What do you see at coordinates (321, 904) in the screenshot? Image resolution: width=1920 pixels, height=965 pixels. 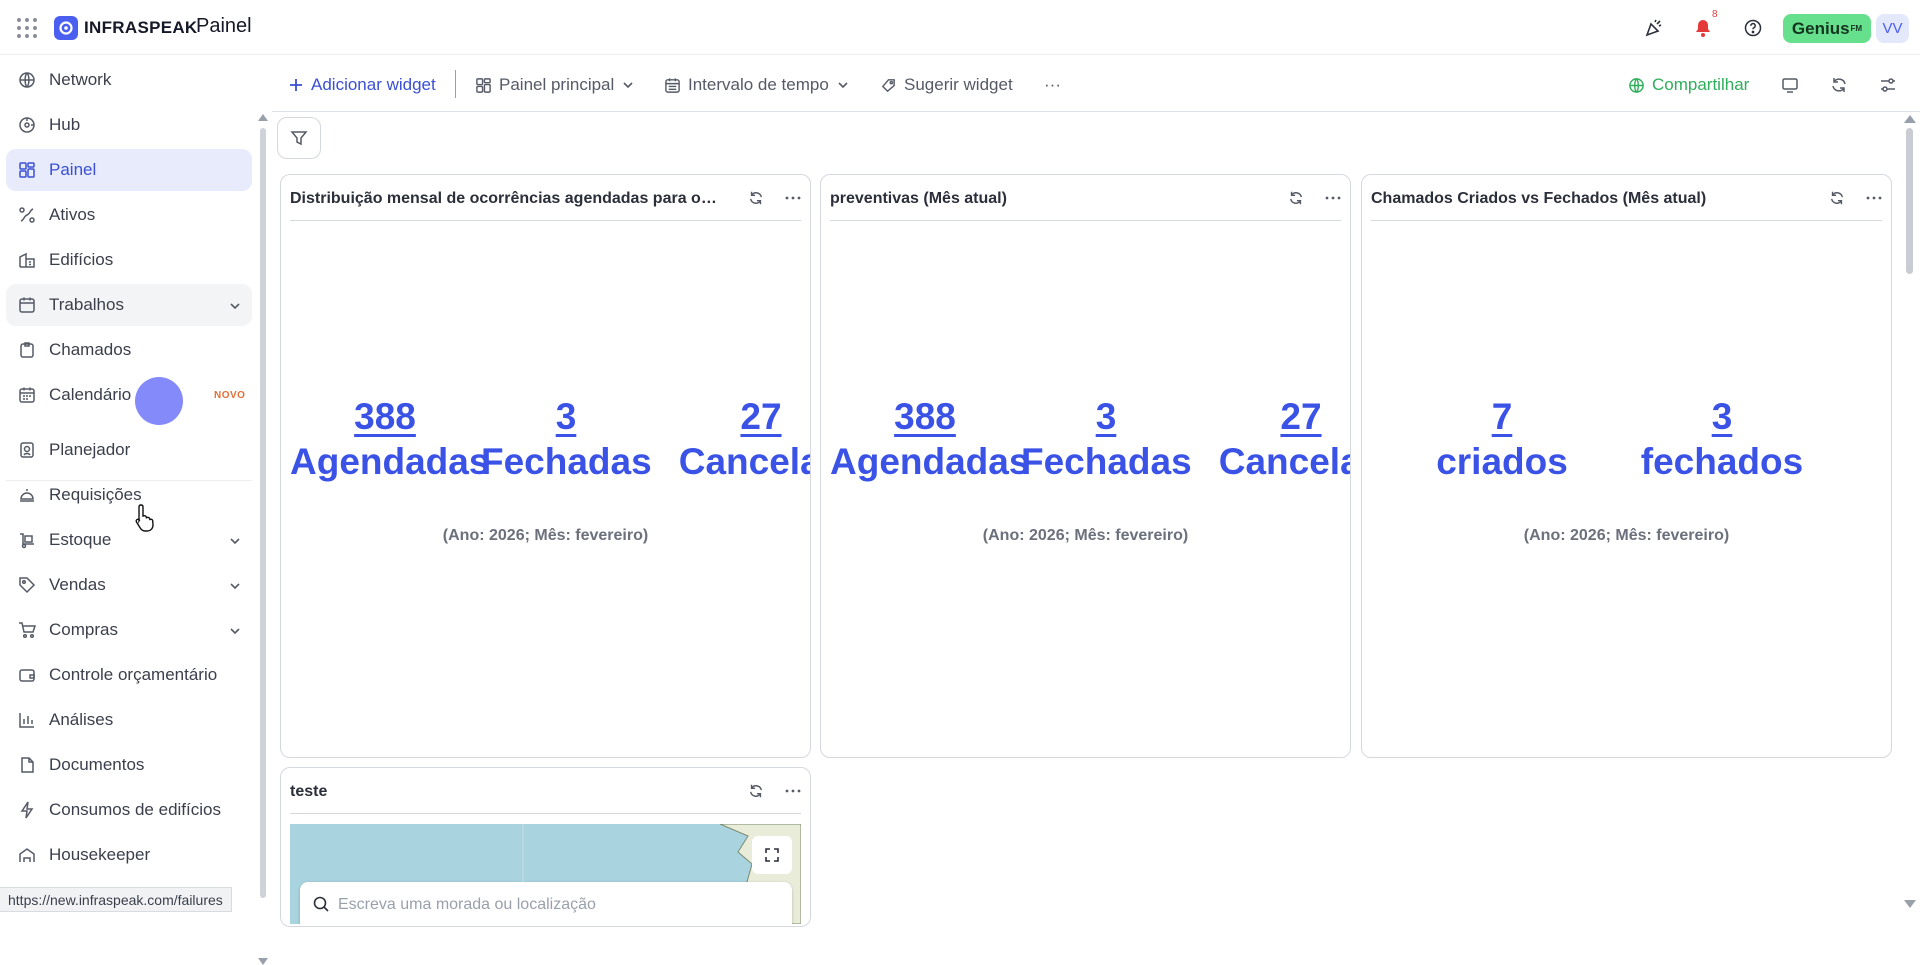 I see `search-icon` at bounding box center [321, 904].